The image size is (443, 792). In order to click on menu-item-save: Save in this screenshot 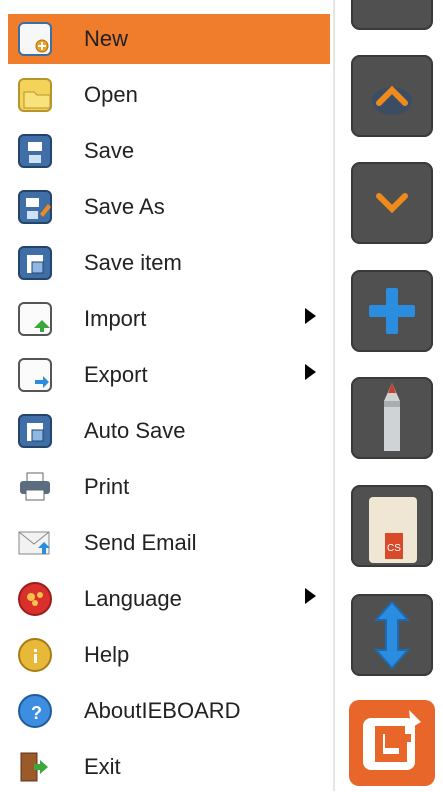, I will do `click(169, 151)`.